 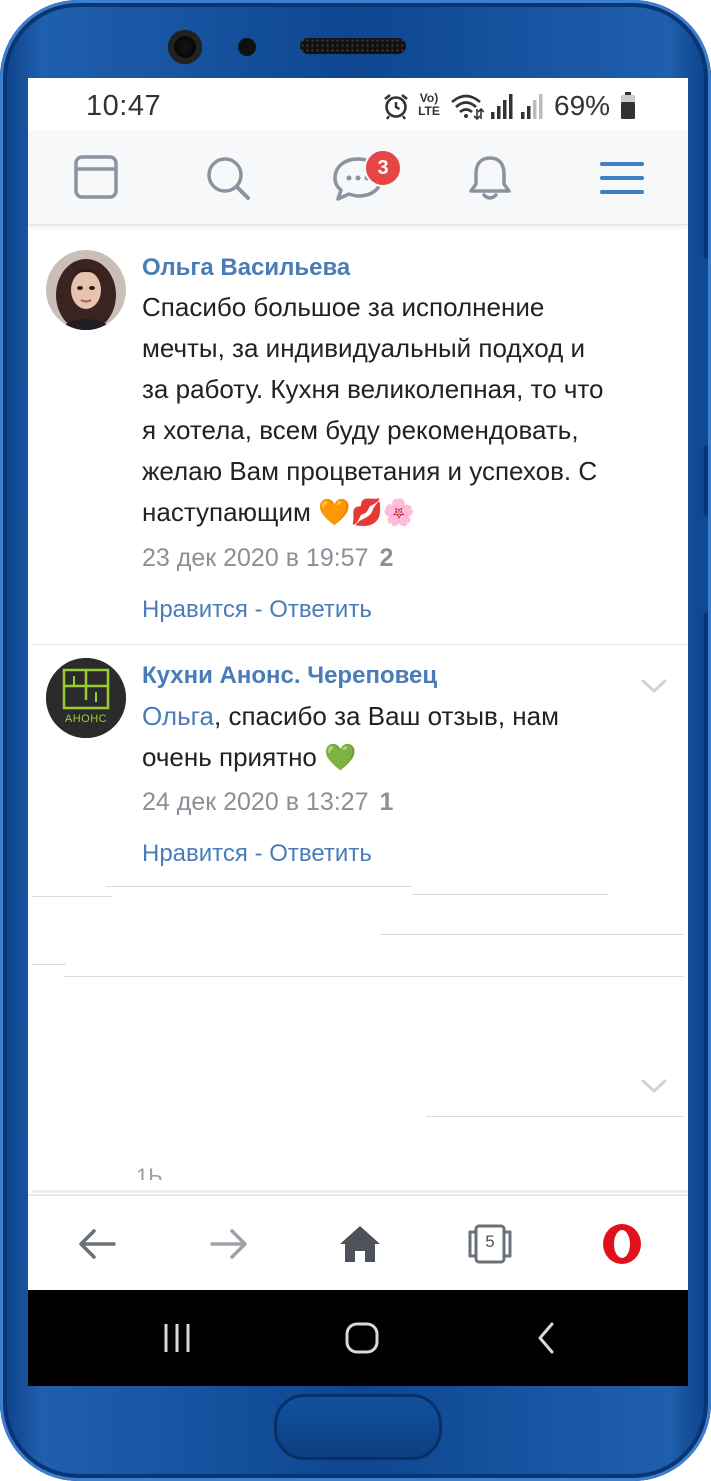 What do you see at coordinates (370, 471) in the screenshot?
I see `comment-line: желаю Вам процветания и успехов. С` at bounding box center [370, 471].